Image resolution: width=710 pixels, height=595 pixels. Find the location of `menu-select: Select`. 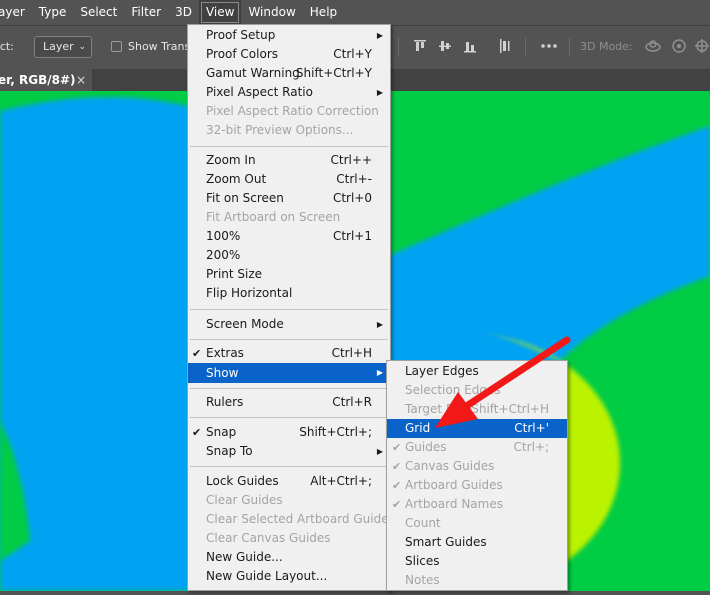

menu-select: Select is located at coordinates (98, 12).